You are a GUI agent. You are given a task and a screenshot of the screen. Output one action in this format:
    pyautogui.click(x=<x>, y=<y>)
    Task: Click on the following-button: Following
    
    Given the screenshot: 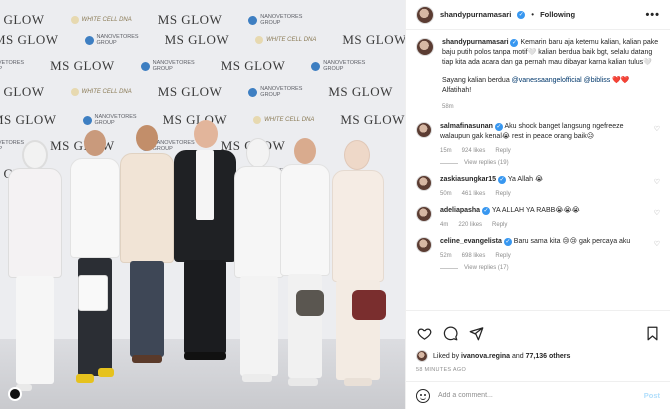 What is the action you would take?
    pyautogui.click(x=557, y=14)
    